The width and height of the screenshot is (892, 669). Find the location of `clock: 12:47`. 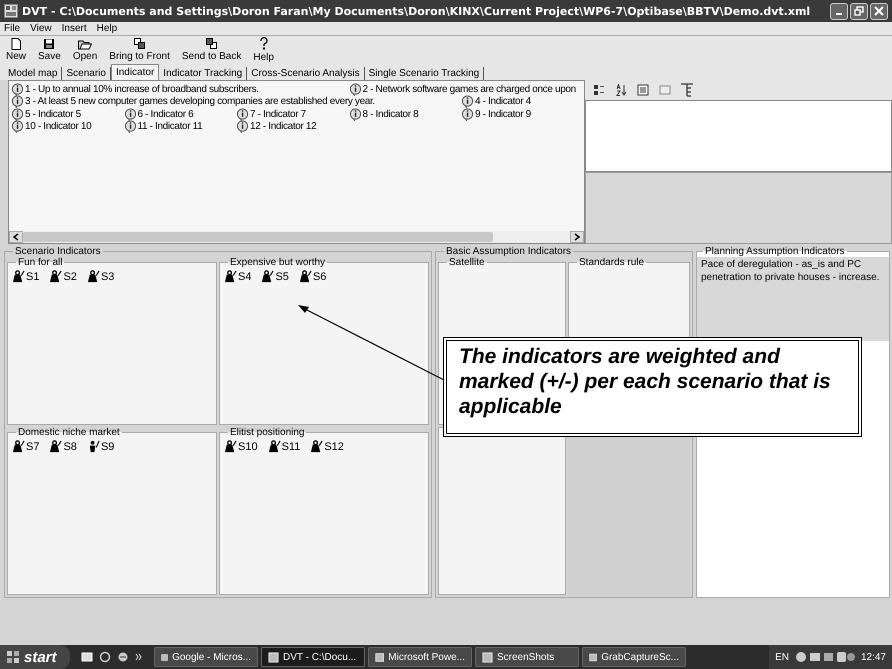

clock: 12:47 is located at coordinates (873, 657).